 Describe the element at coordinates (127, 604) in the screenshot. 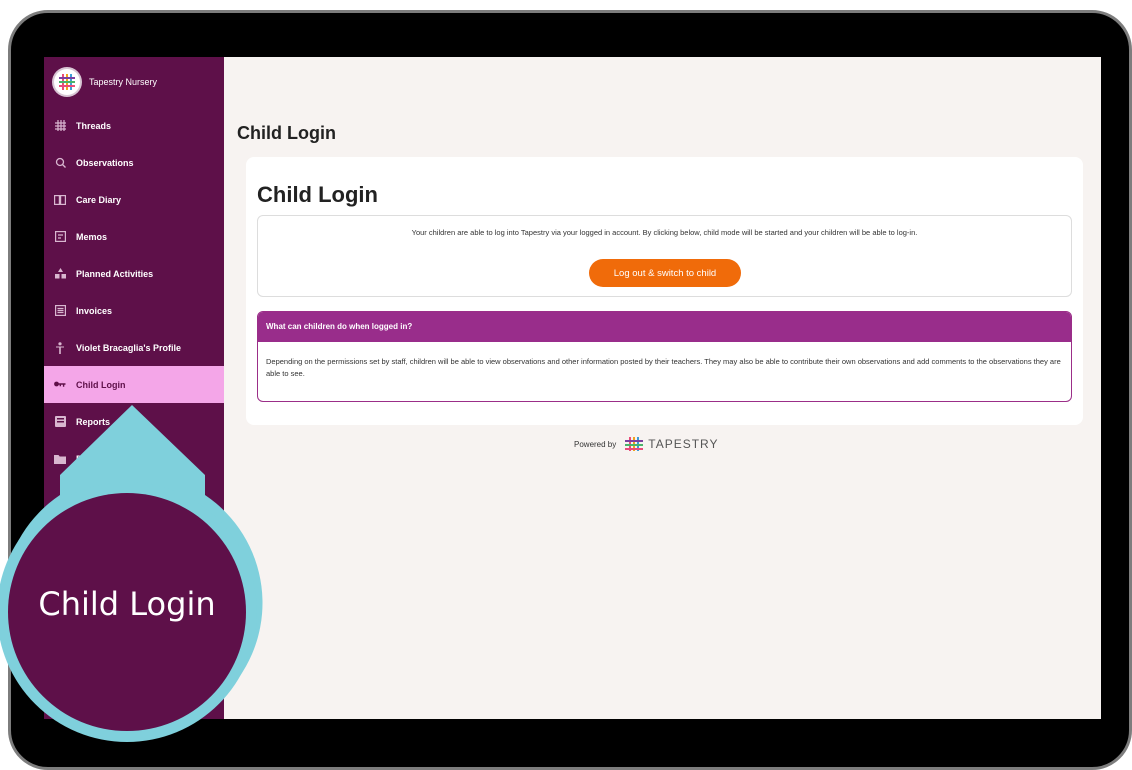

I see `callout-label: Child Login` at that location.